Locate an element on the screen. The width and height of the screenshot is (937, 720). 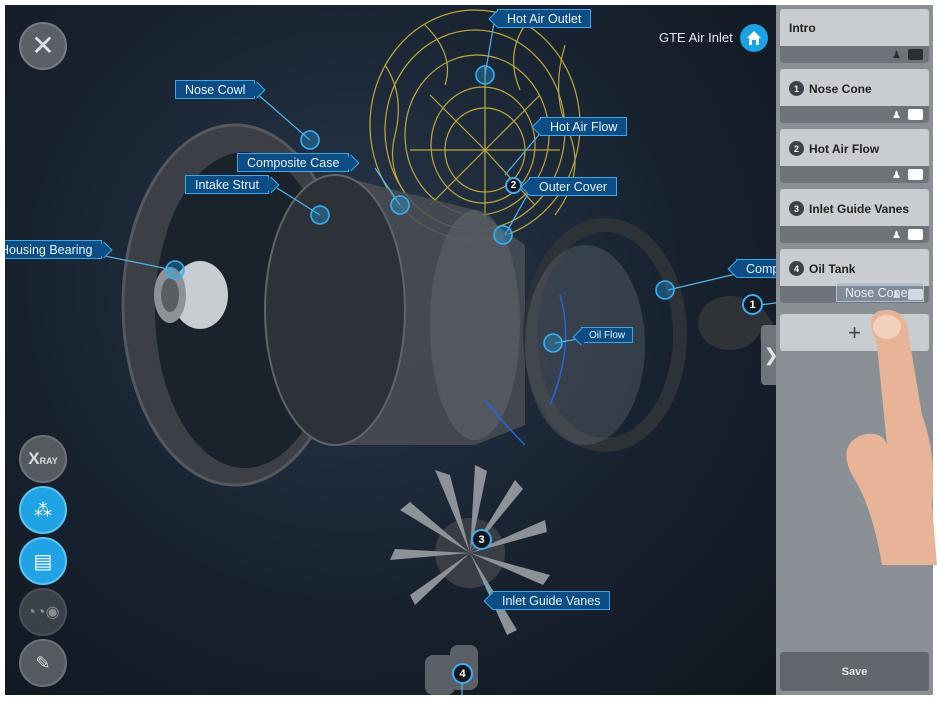
layers-button: ◔◔◉ is located at coordinates (43, 612).